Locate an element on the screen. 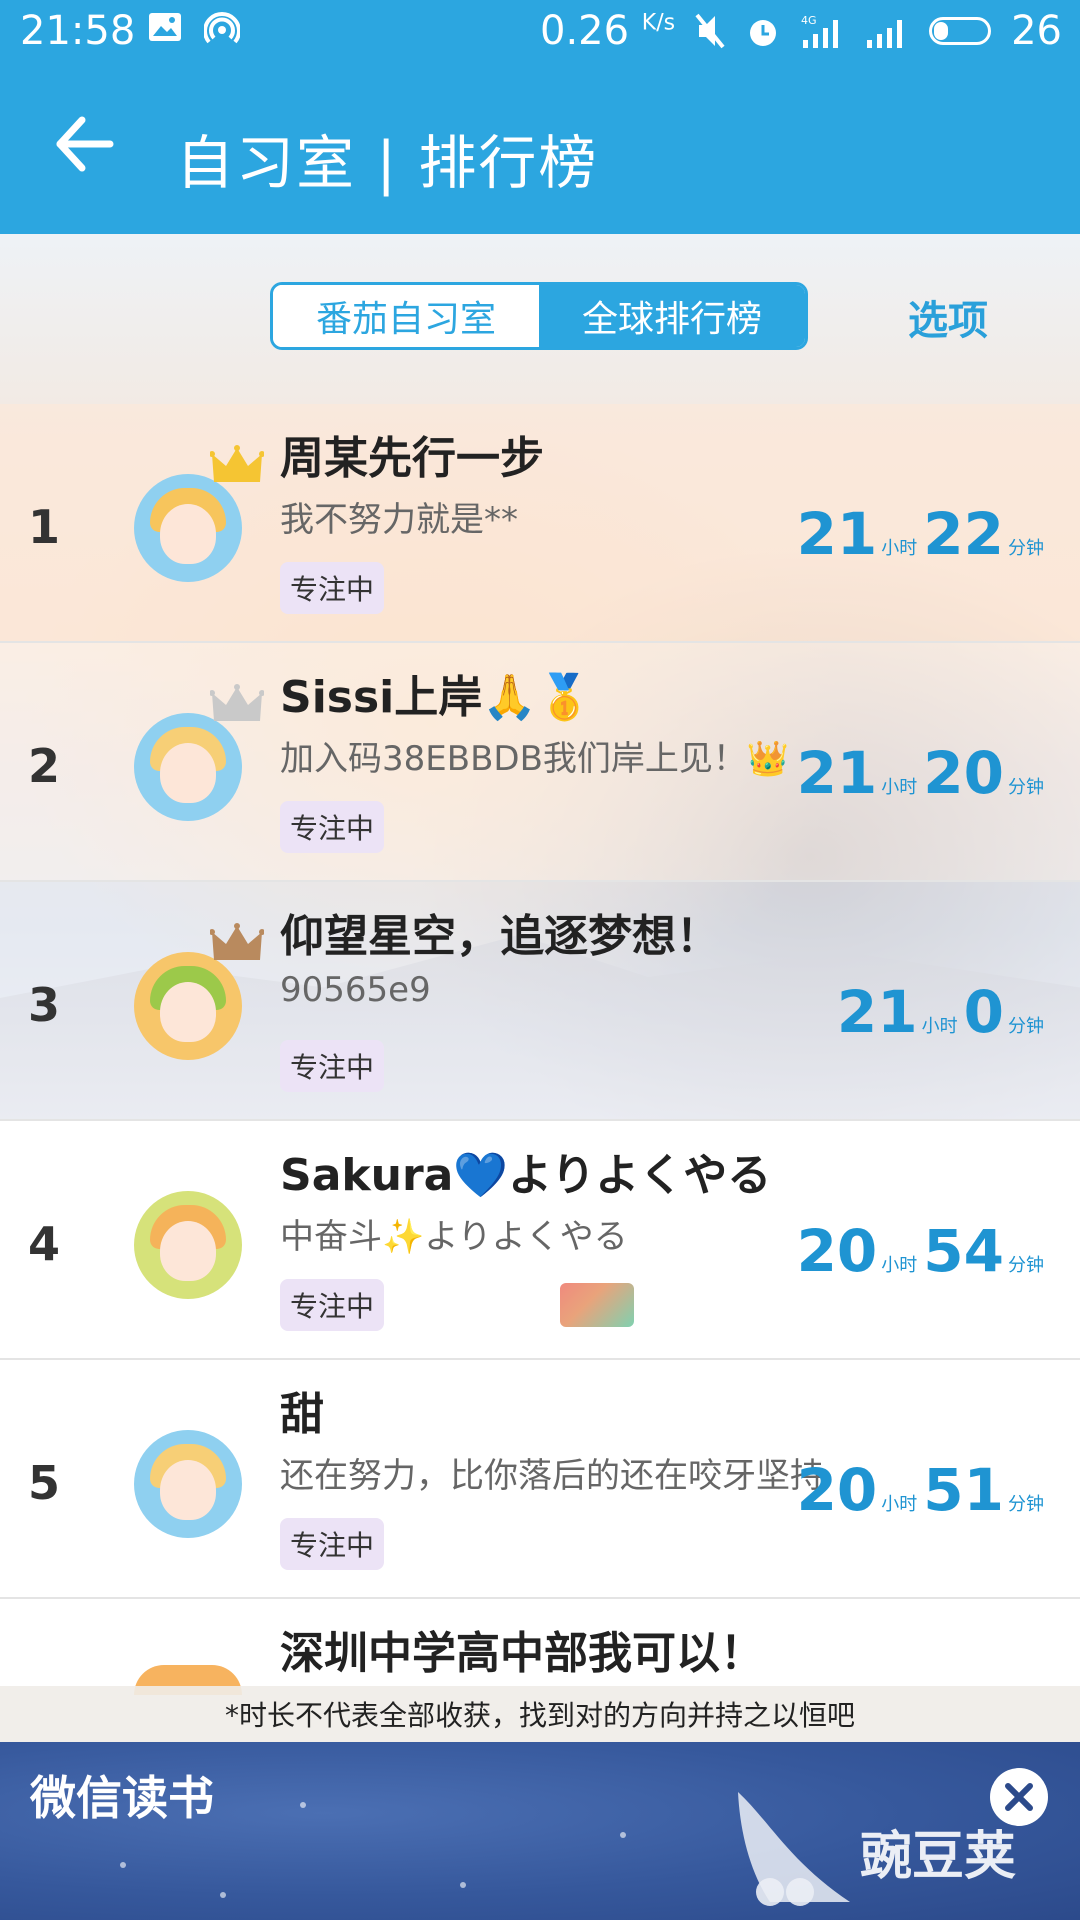 The width and height of the screenshot is (1080, 1920). user-motto: 还在努力，比你落后的还在咬牙坚持 is located at coordinates (552, 1476).